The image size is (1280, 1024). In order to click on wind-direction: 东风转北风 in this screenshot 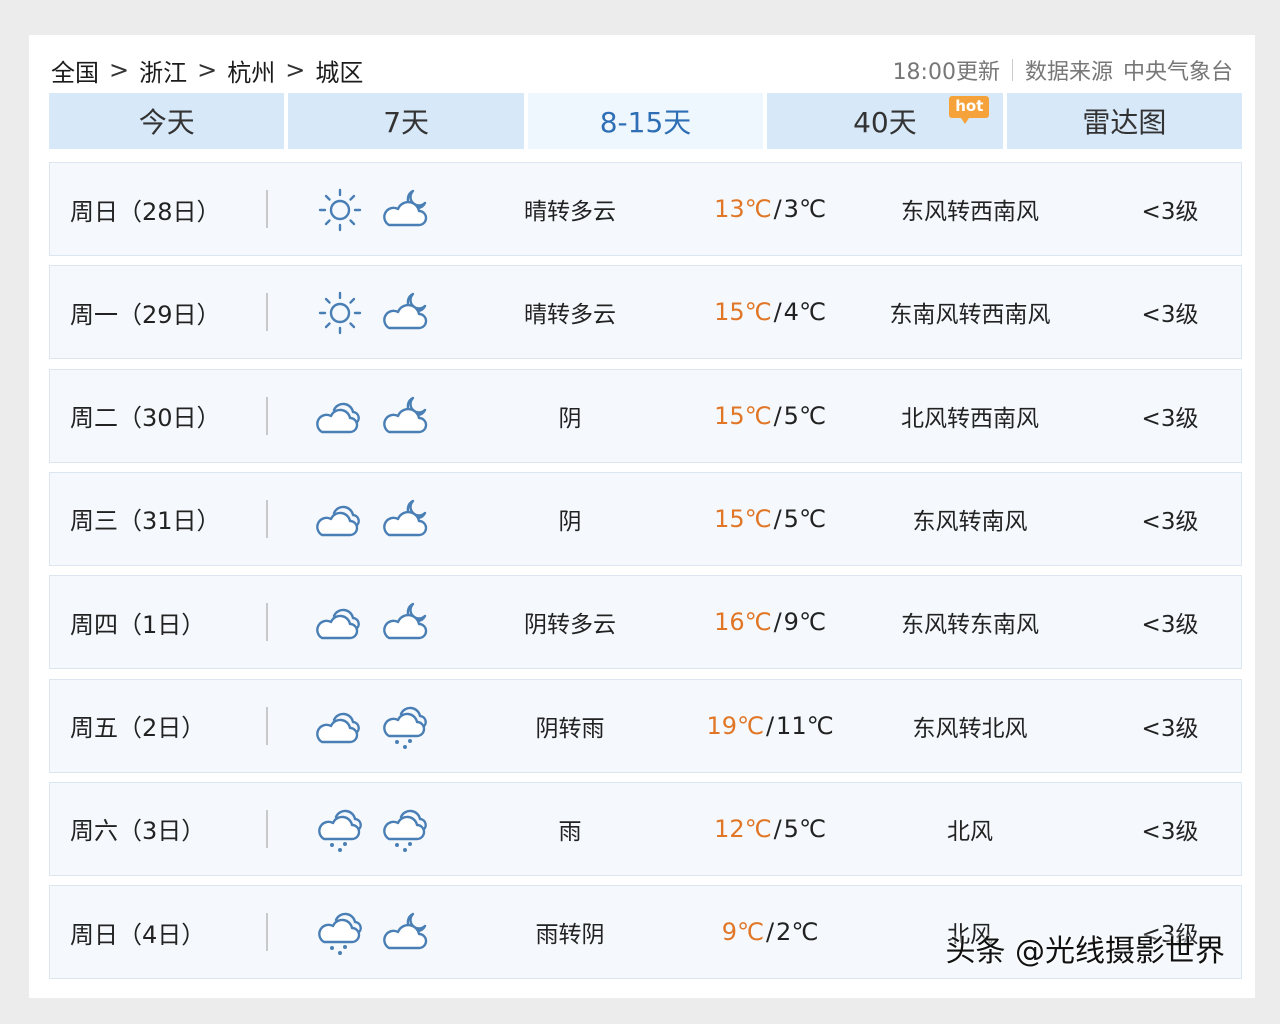, I will do `click(970, 728)`.